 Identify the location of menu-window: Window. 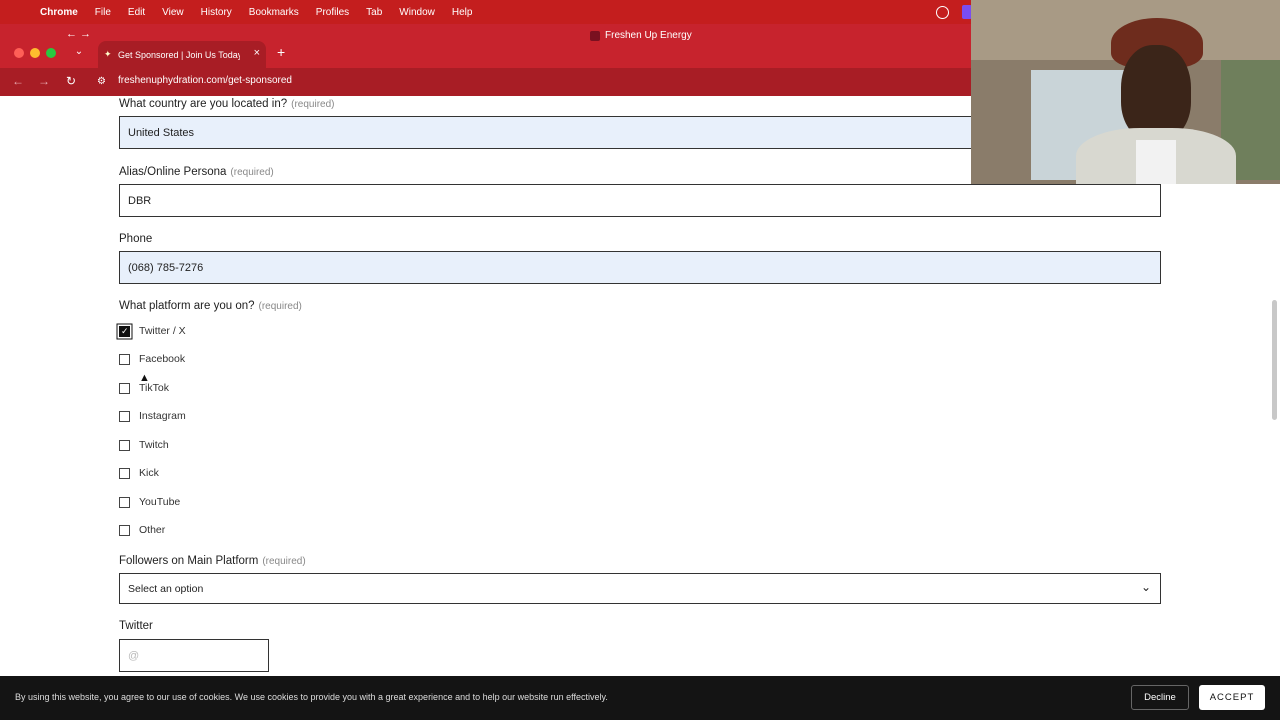
(417, 12).